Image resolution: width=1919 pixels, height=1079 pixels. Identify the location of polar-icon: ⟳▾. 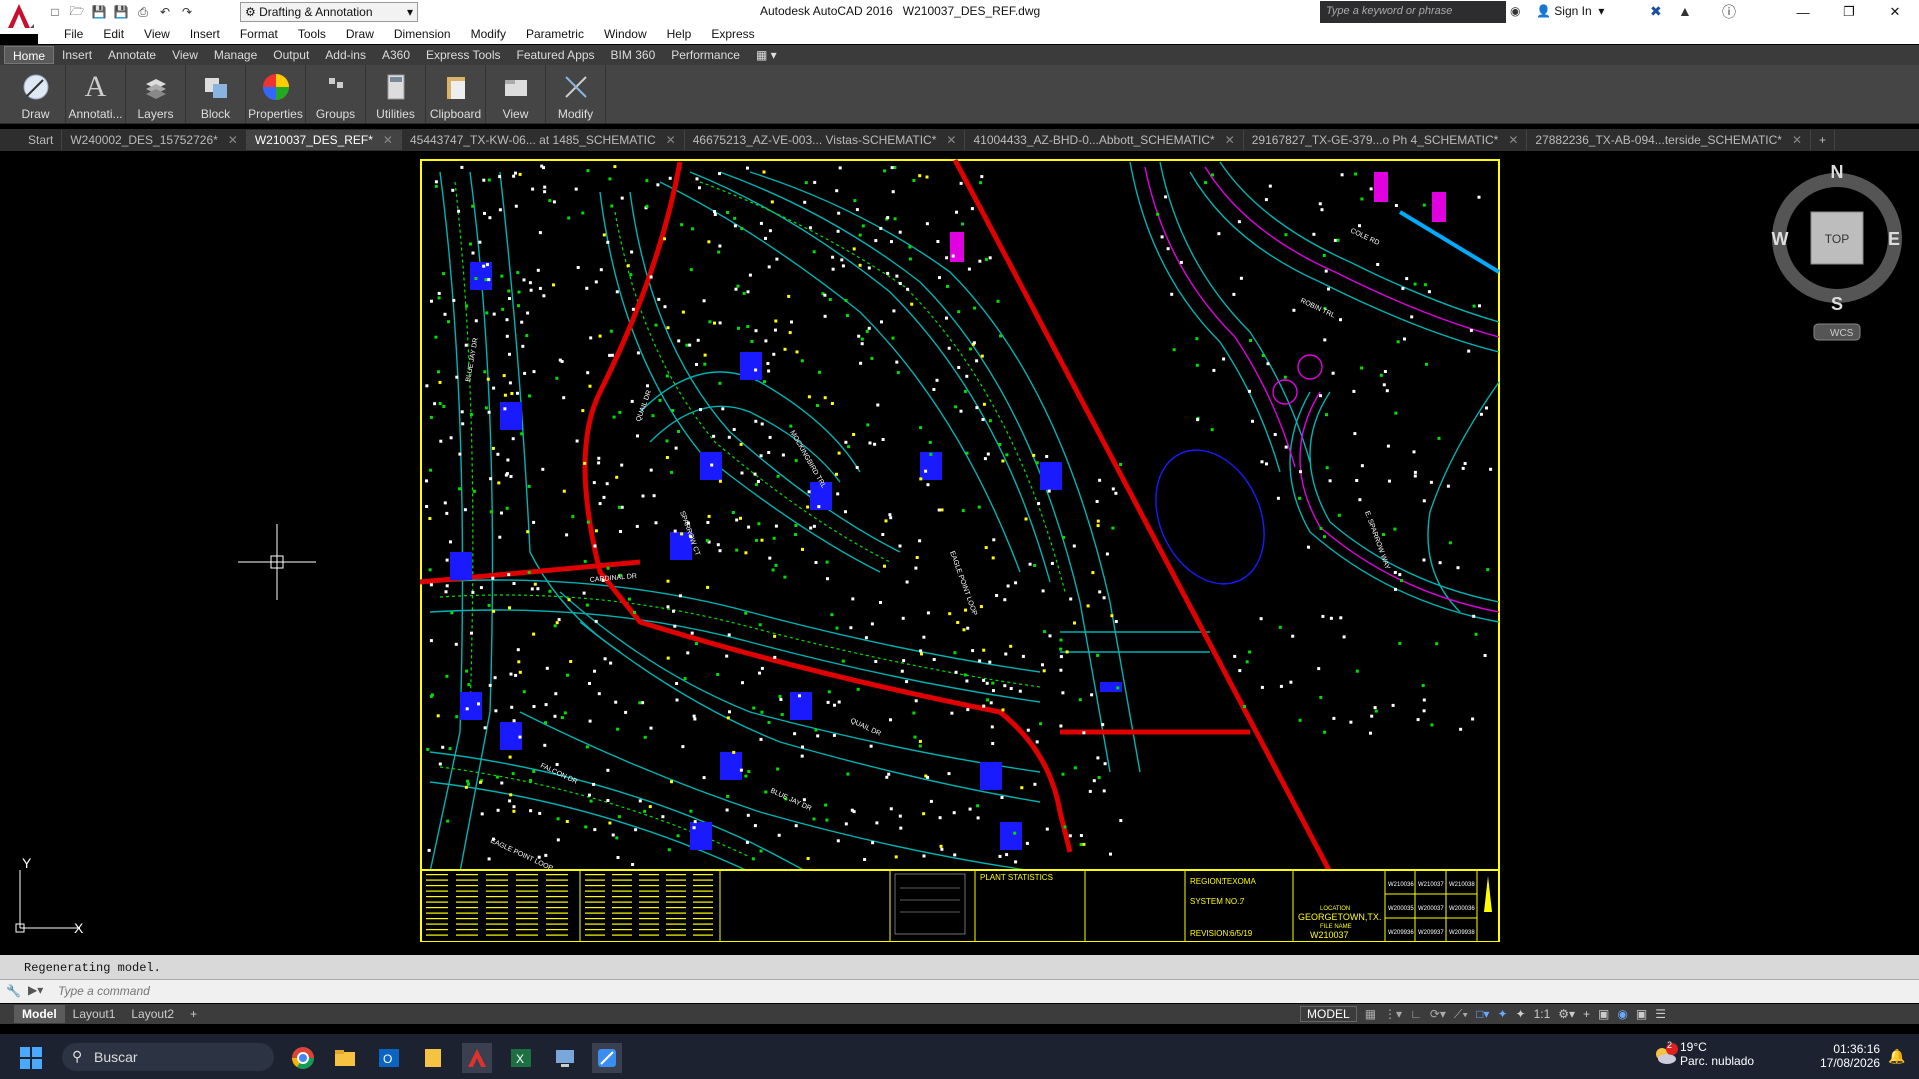
(1438, 1014).